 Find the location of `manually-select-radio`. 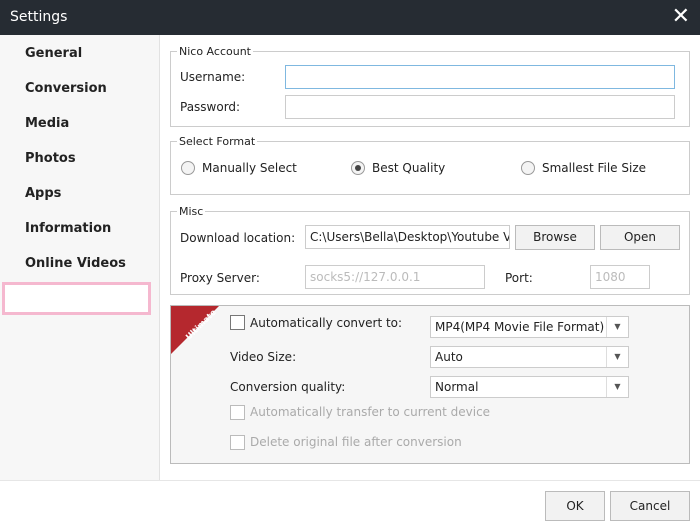

manually-select-radio is located at coordinates (188, 168).